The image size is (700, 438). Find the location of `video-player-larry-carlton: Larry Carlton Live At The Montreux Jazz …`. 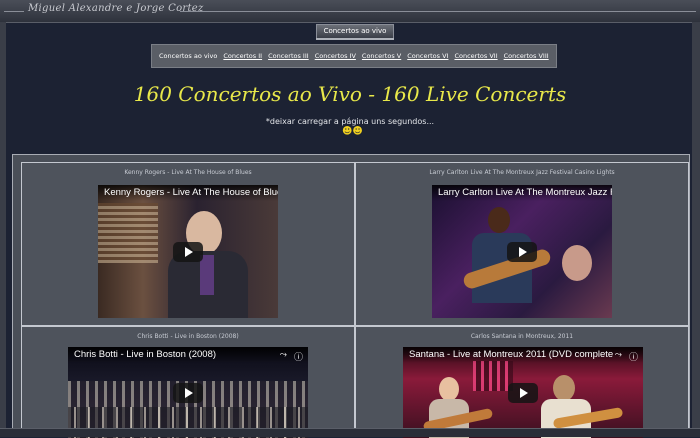

video-player-larry-carlton: Larry Carlton Live At The Montreux Jazz … is located at coordinates (522, 251).